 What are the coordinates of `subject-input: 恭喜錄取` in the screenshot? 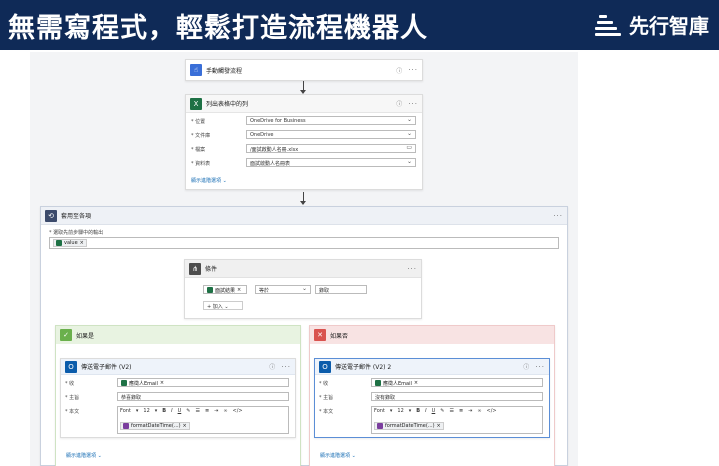 It's located at (203, 396).